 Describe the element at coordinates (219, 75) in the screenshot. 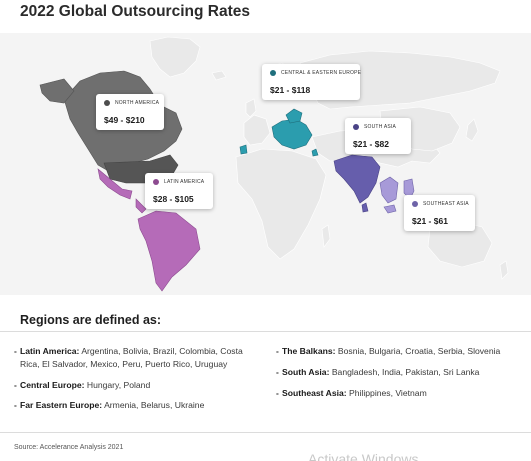

I see `iceland` at that location.